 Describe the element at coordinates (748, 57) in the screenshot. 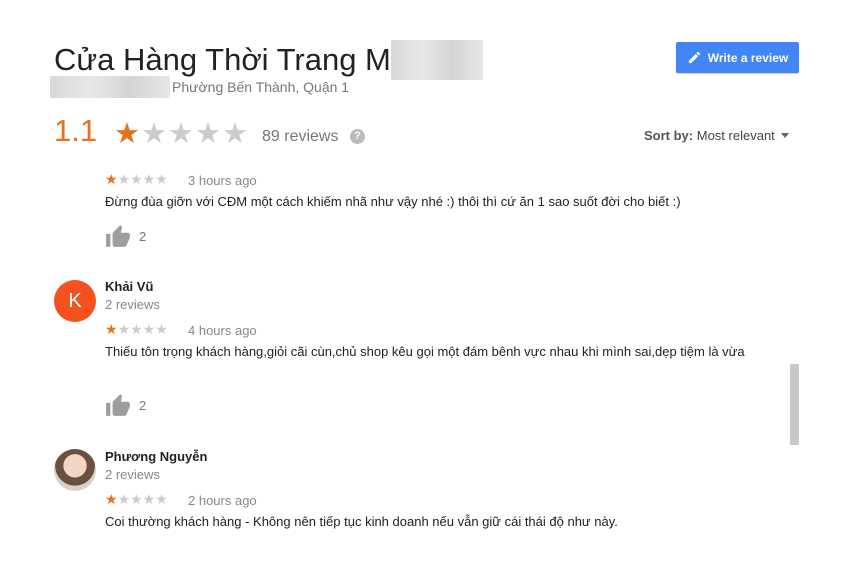

I see `write-review-label: Write a review` at that location.